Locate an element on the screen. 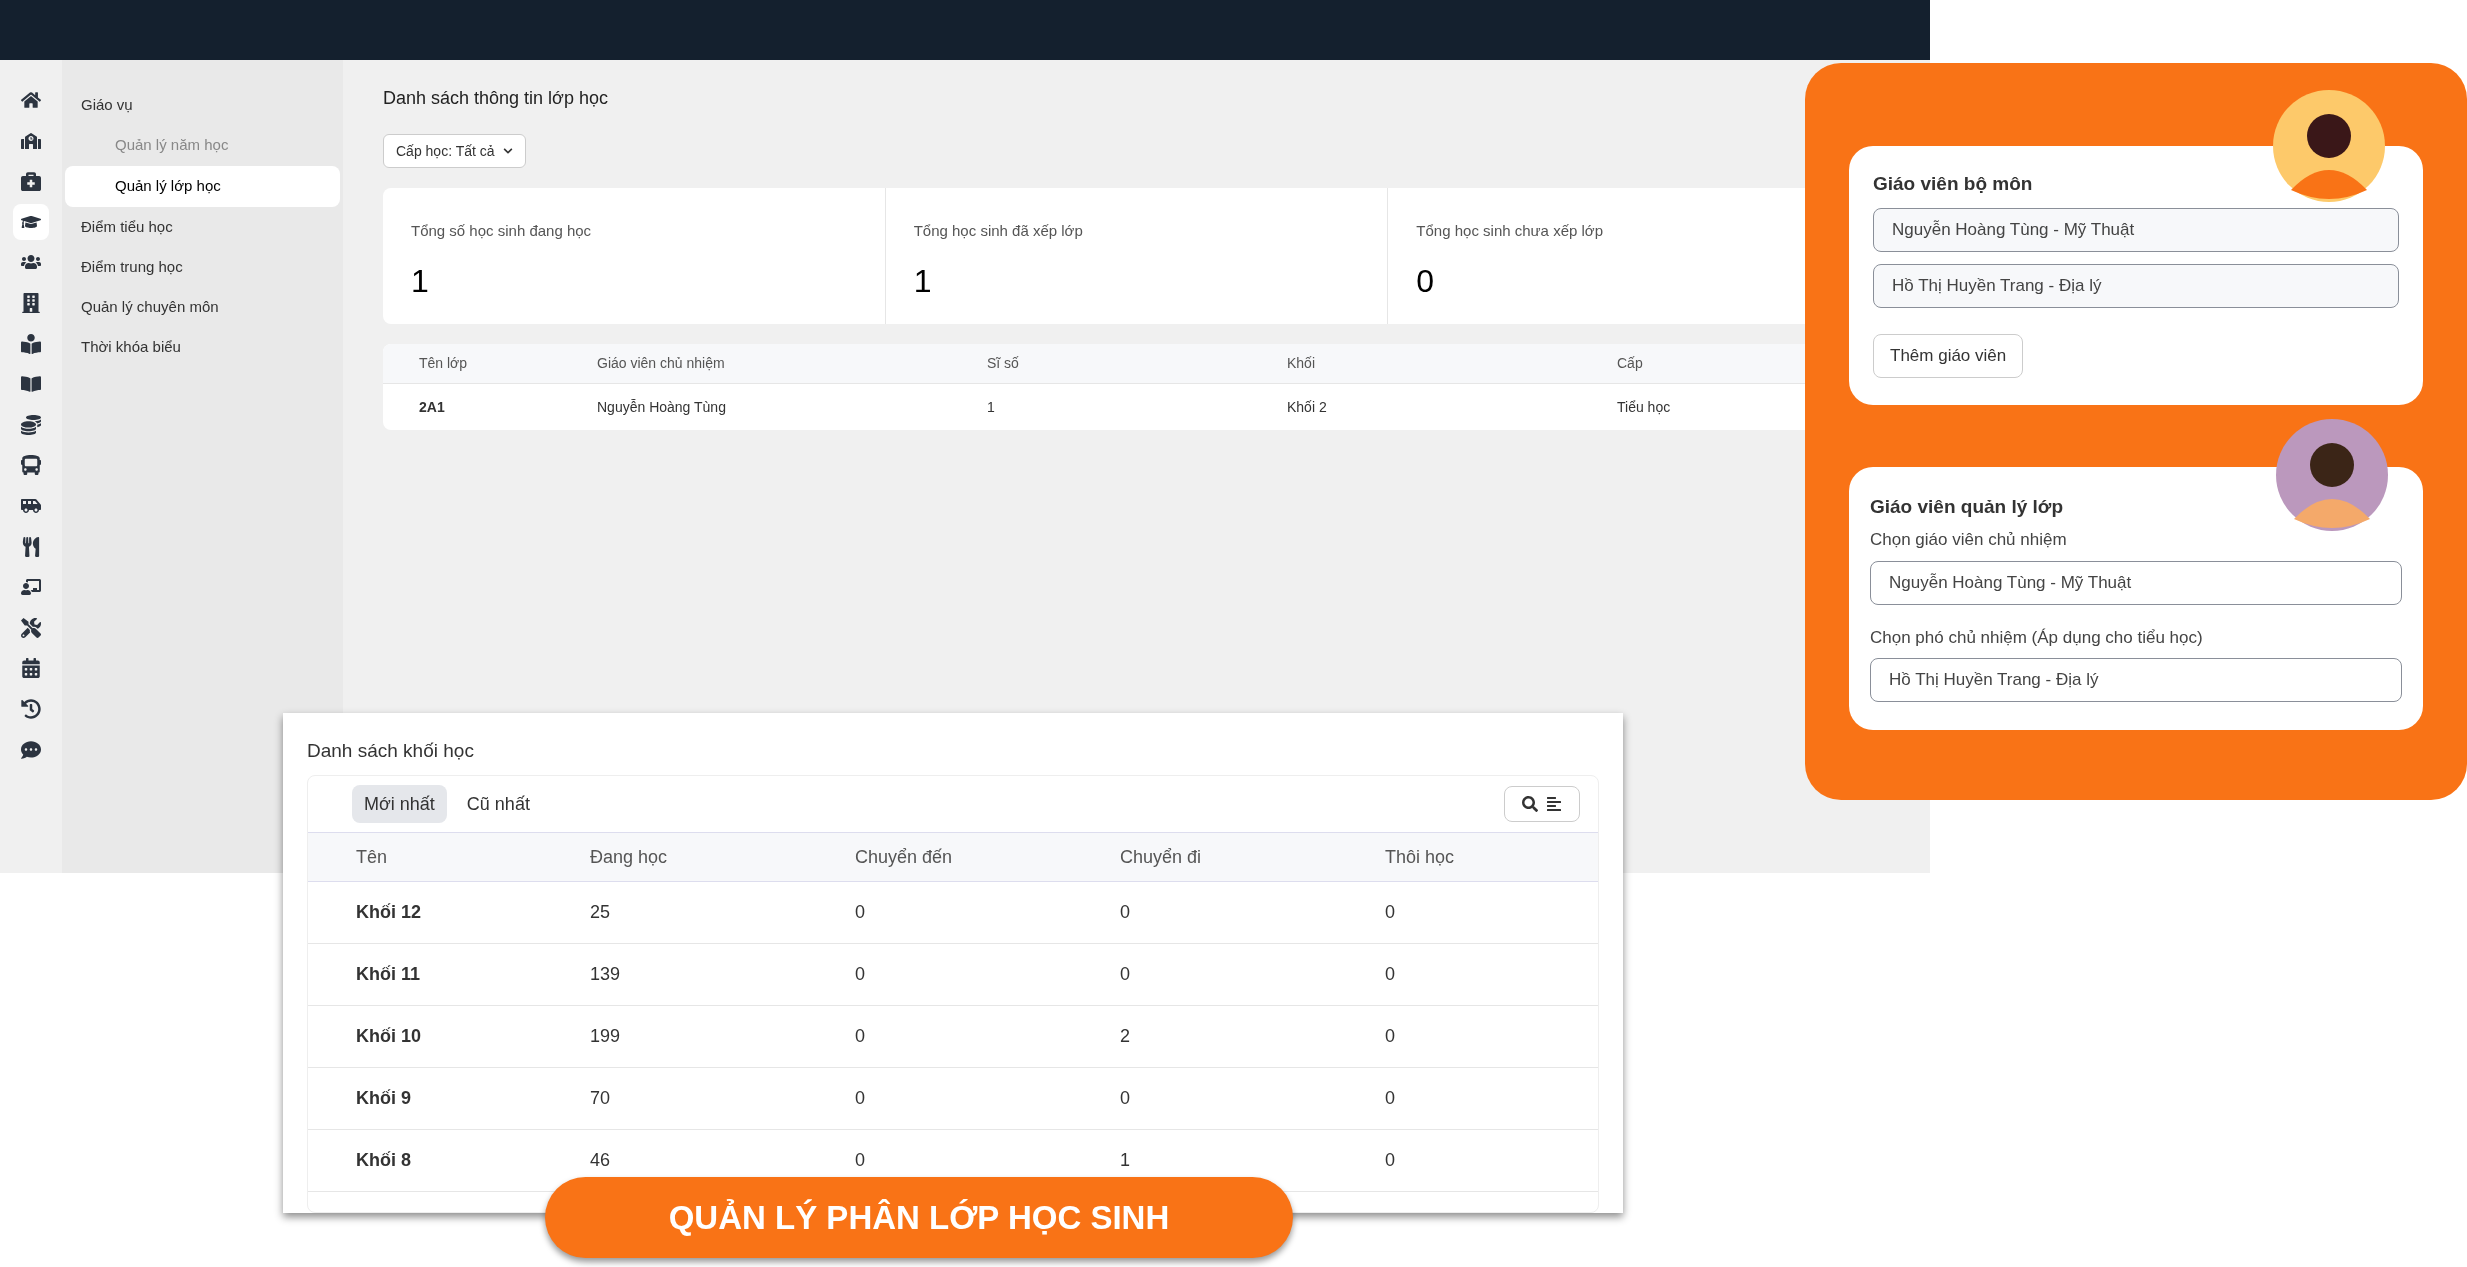 The image size is (2467, 1267). search-filter-button is located at coordinates (1542, 804).